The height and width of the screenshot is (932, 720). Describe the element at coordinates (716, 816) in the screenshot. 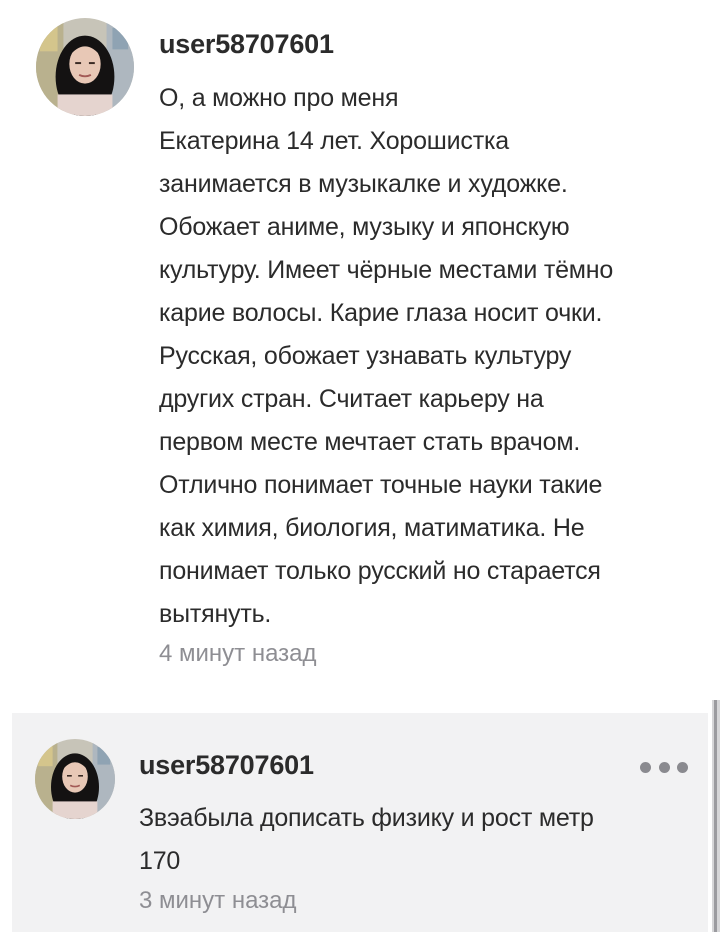

I see `scrollbar` at that location.